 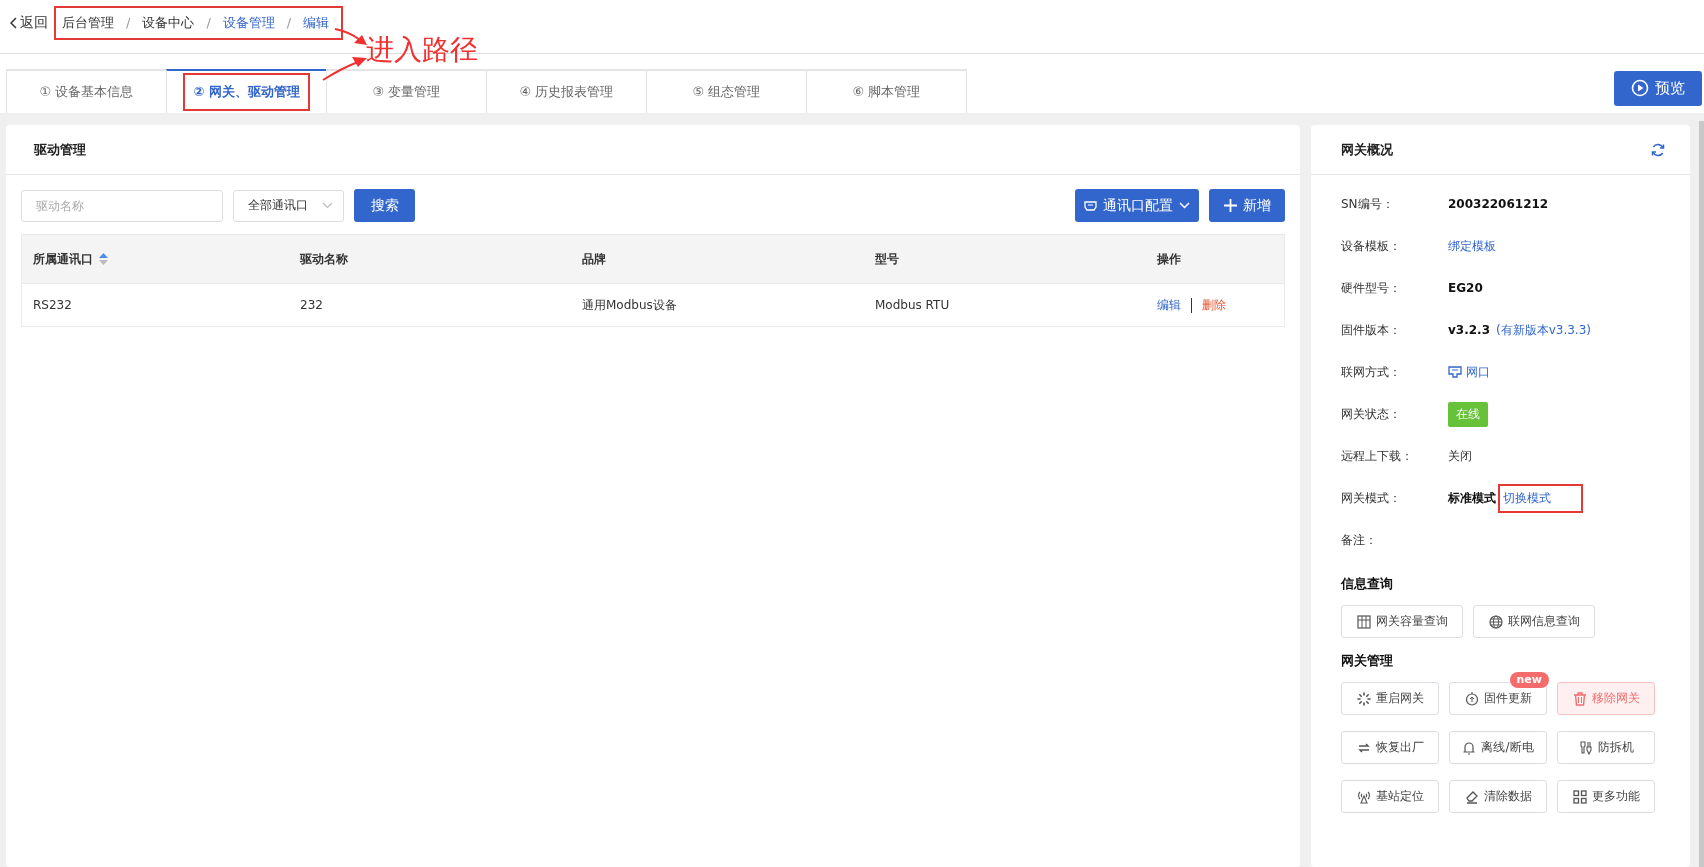 What do you see at coordinates (1658, 149) in the screenshot?
I see `refresh-icon` at bounding box center [1658, 149].